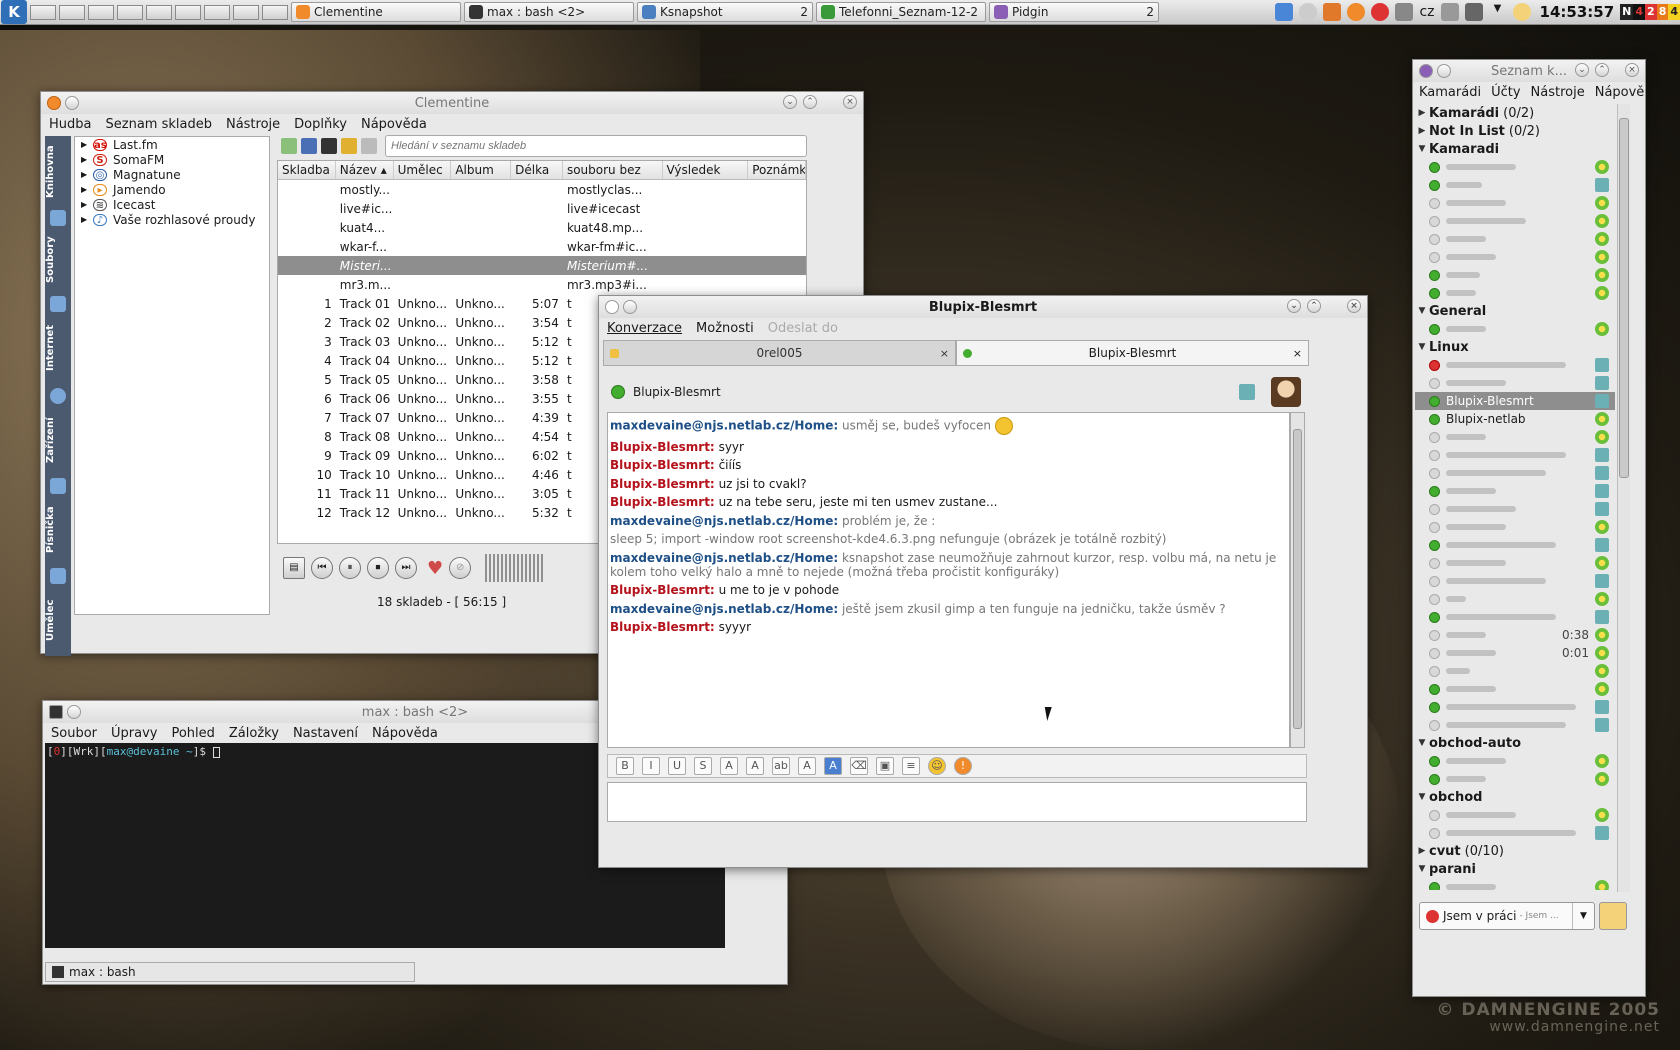  What do you see at coordinates (365, 170) in the screenshot?
I see `col-title: Název ▴` at bounding box center [365, 170].